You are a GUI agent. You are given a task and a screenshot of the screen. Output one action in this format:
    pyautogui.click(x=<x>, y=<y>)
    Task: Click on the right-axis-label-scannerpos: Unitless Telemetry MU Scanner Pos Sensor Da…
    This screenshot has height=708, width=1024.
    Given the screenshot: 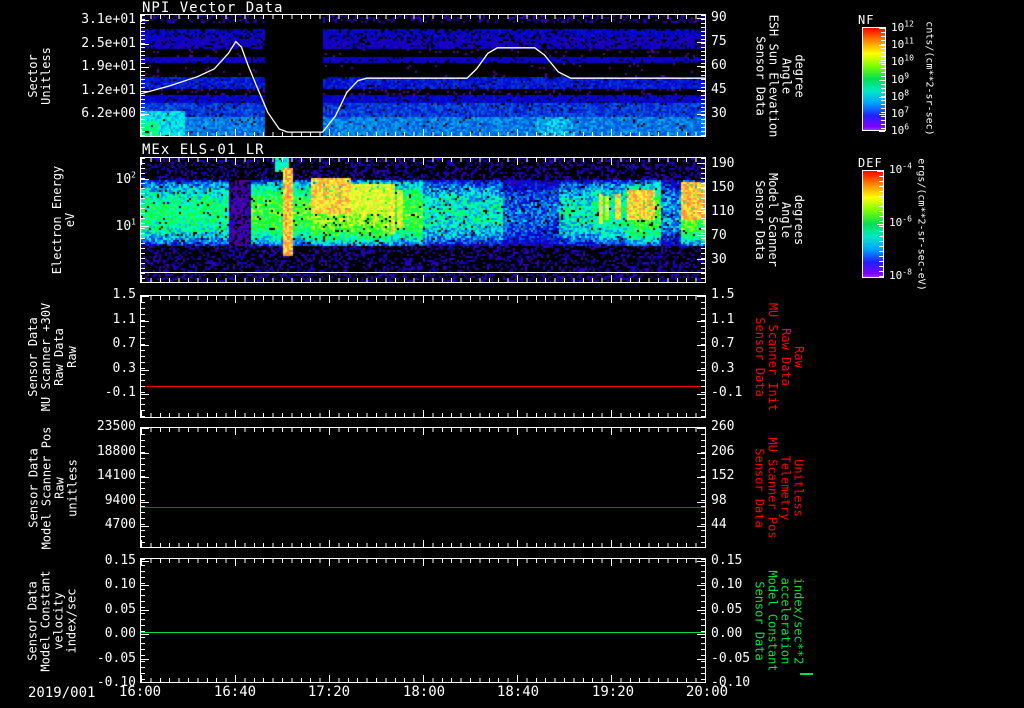 What is the action you would take?
    pyautogui.click(x=779, y=487)
    